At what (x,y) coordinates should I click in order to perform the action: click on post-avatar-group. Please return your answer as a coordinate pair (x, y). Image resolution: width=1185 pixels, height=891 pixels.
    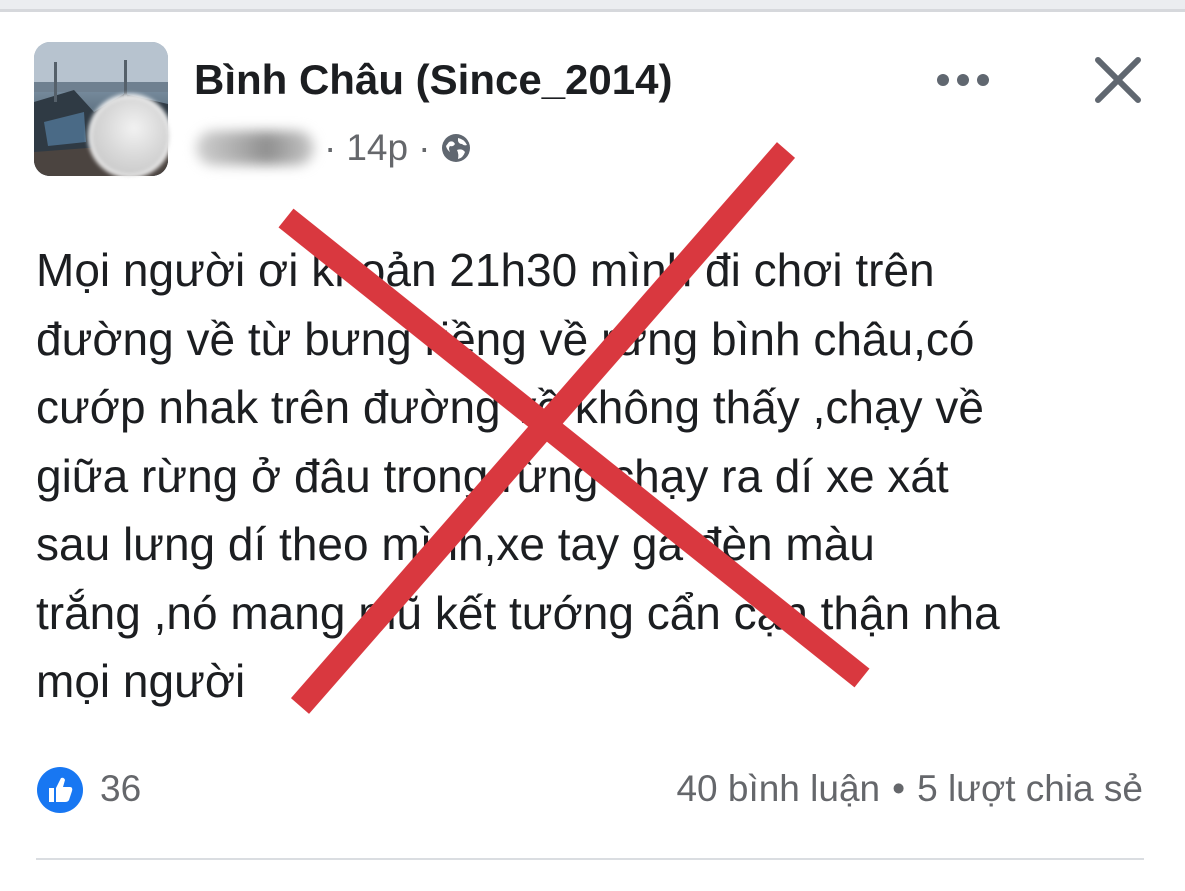
    Looking at the image, I should click on (103, 110).